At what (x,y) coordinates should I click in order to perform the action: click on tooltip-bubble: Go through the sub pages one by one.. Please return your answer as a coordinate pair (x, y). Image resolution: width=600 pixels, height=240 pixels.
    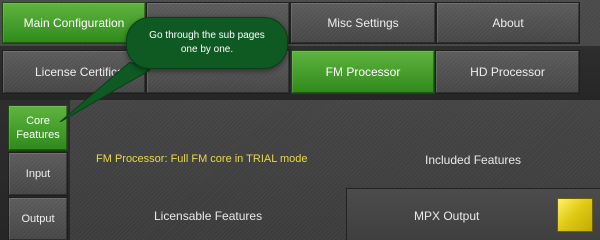
    Looking at the image, I should click on (207, 43).